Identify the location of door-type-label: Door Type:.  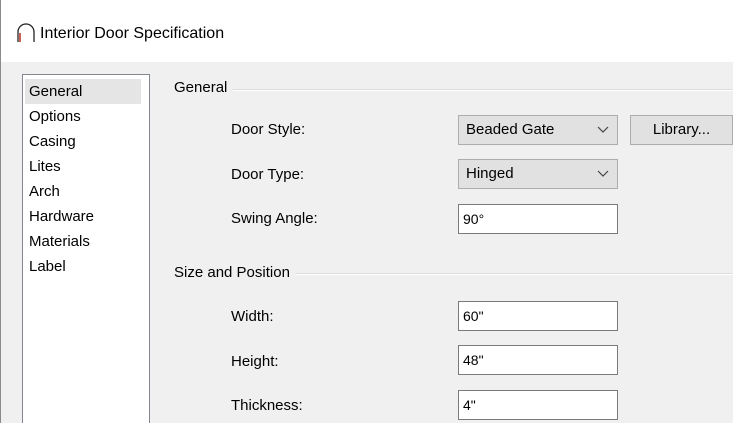
(268, 174).